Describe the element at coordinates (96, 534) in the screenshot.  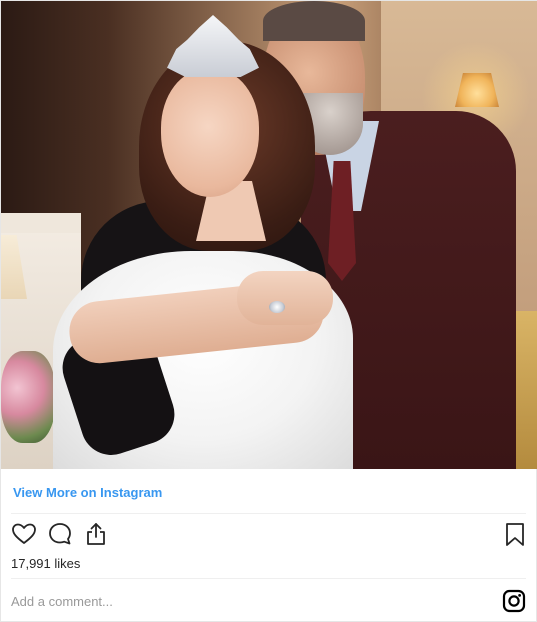
I see `share-icon` at that location.